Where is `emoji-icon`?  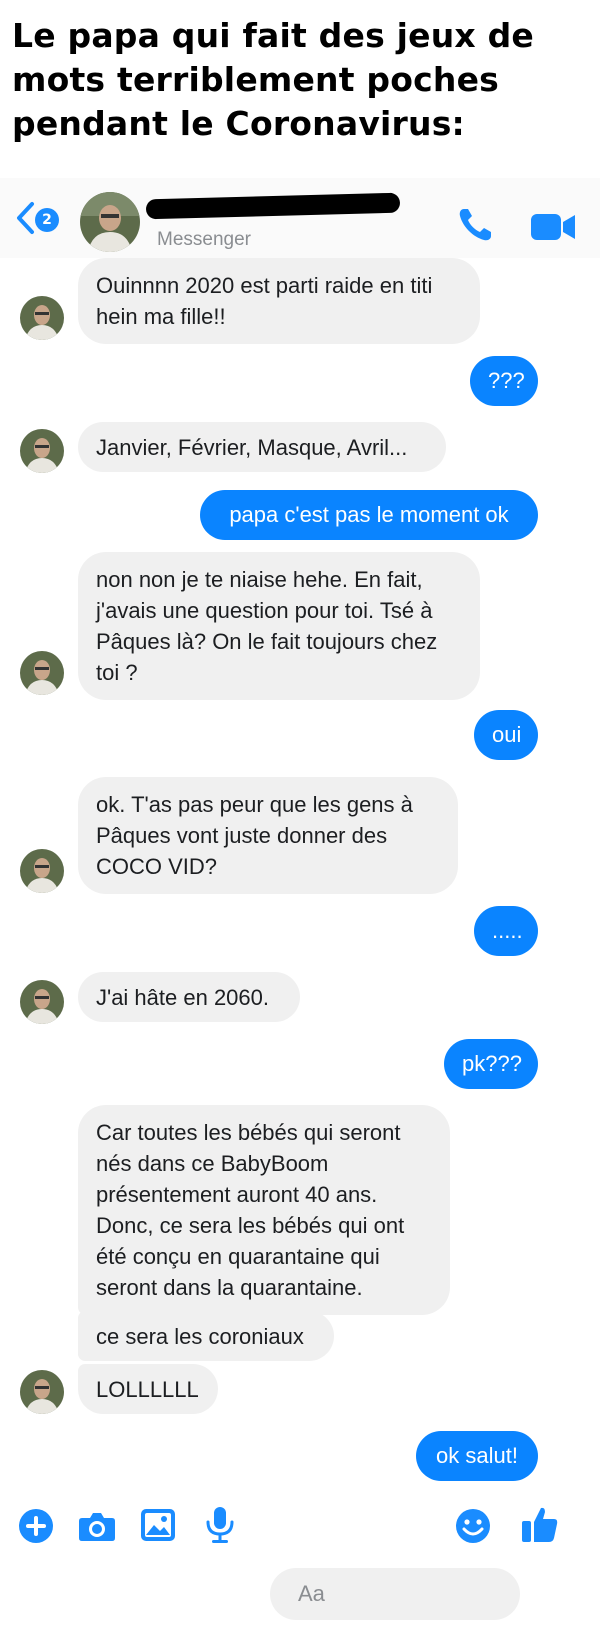 emoji-icon is located at coordinates (473, 1526).